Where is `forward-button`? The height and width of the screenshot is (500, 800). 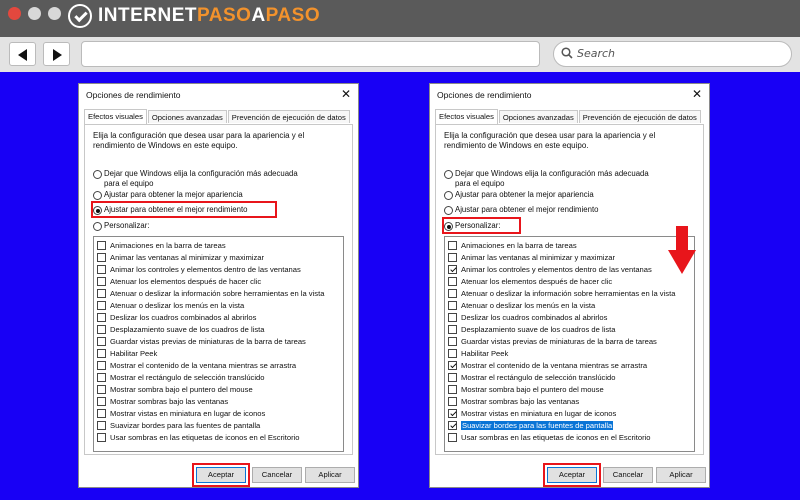
forward-button is located at coordinates (56, 54).